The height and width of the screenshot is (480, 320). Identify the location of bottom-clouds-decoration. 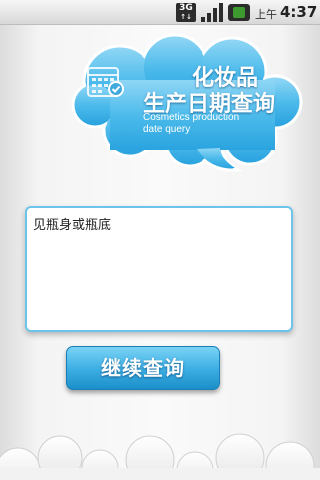
(160, 456).